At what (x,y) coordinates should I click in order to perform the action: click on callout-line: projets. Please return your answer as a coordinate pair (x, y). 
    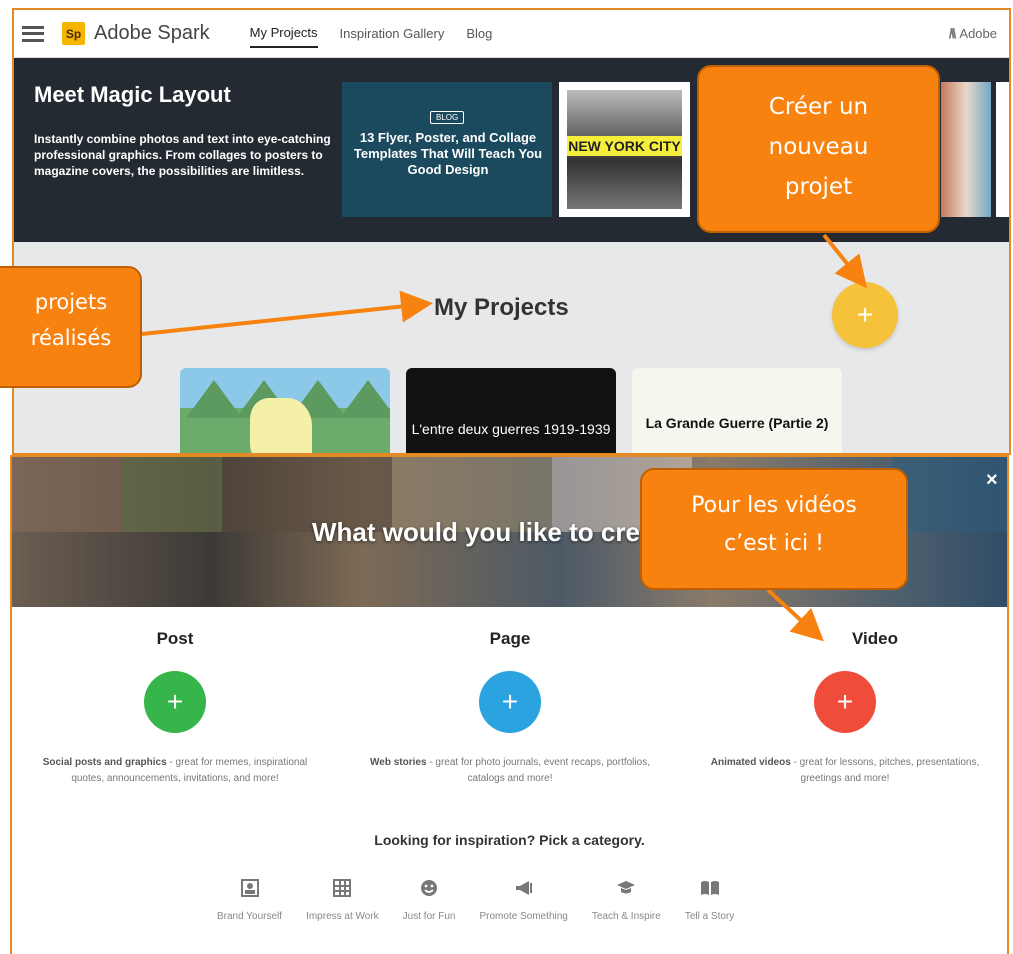
    Looking at the image, I should click on (71, 302).